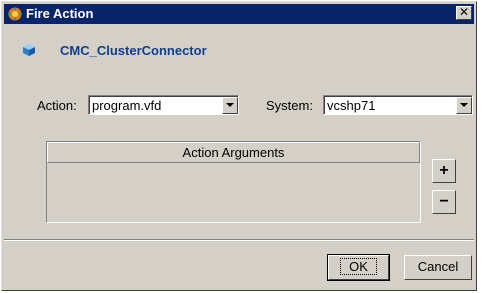 The width and height of the screenshot is (483, 293). What do you see at coordinates (438, 267) in the screenshot?
I see `cancel-button: Cancel` at bounding box center [438, 267].